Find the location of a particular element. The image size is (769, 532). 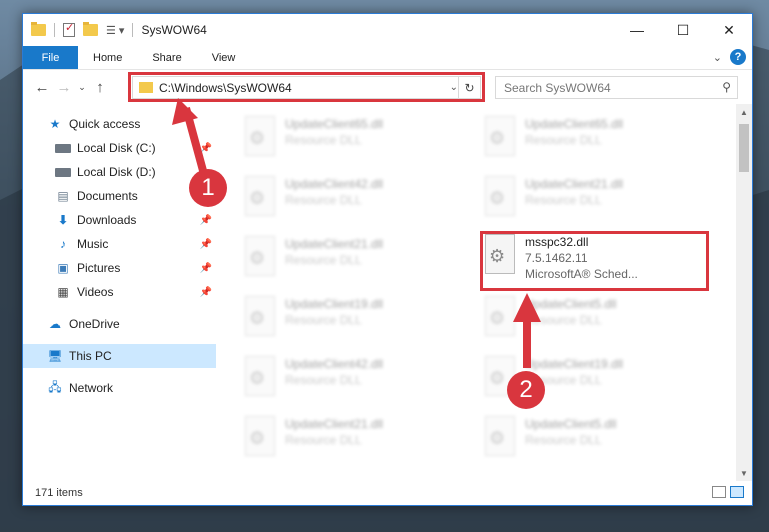

back-arrow-icon: ← is located at coordinates (42, 87).